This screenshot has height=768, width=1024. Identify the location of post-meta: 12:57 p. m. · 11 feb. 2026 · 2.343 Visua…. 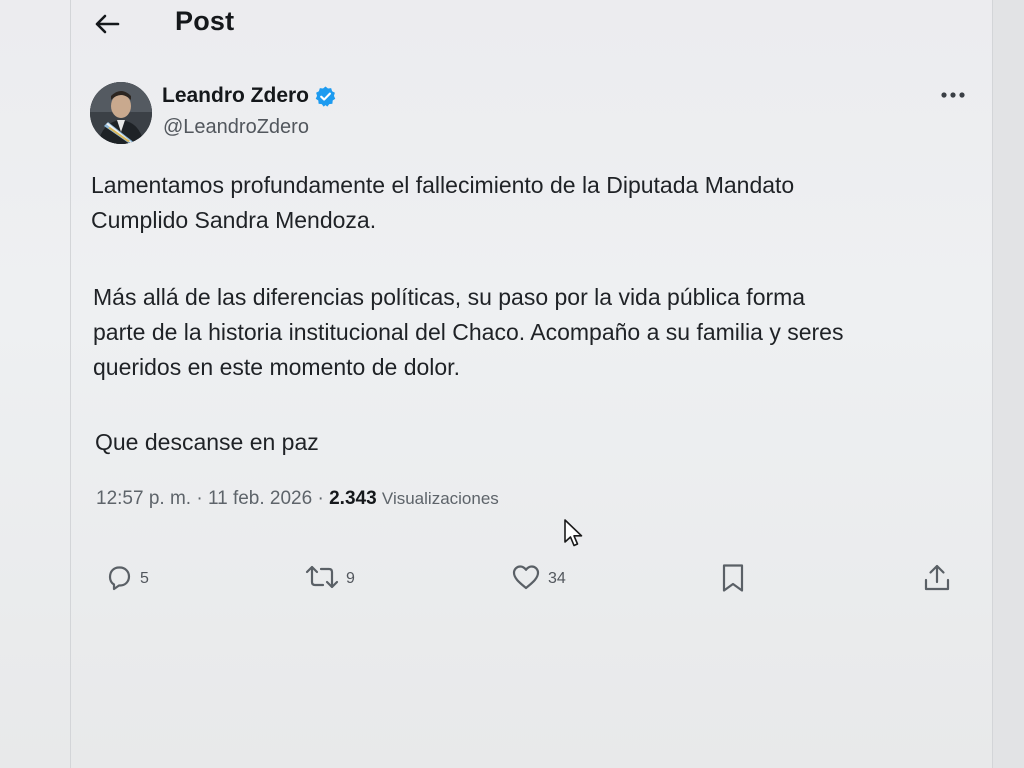
(297, 499).